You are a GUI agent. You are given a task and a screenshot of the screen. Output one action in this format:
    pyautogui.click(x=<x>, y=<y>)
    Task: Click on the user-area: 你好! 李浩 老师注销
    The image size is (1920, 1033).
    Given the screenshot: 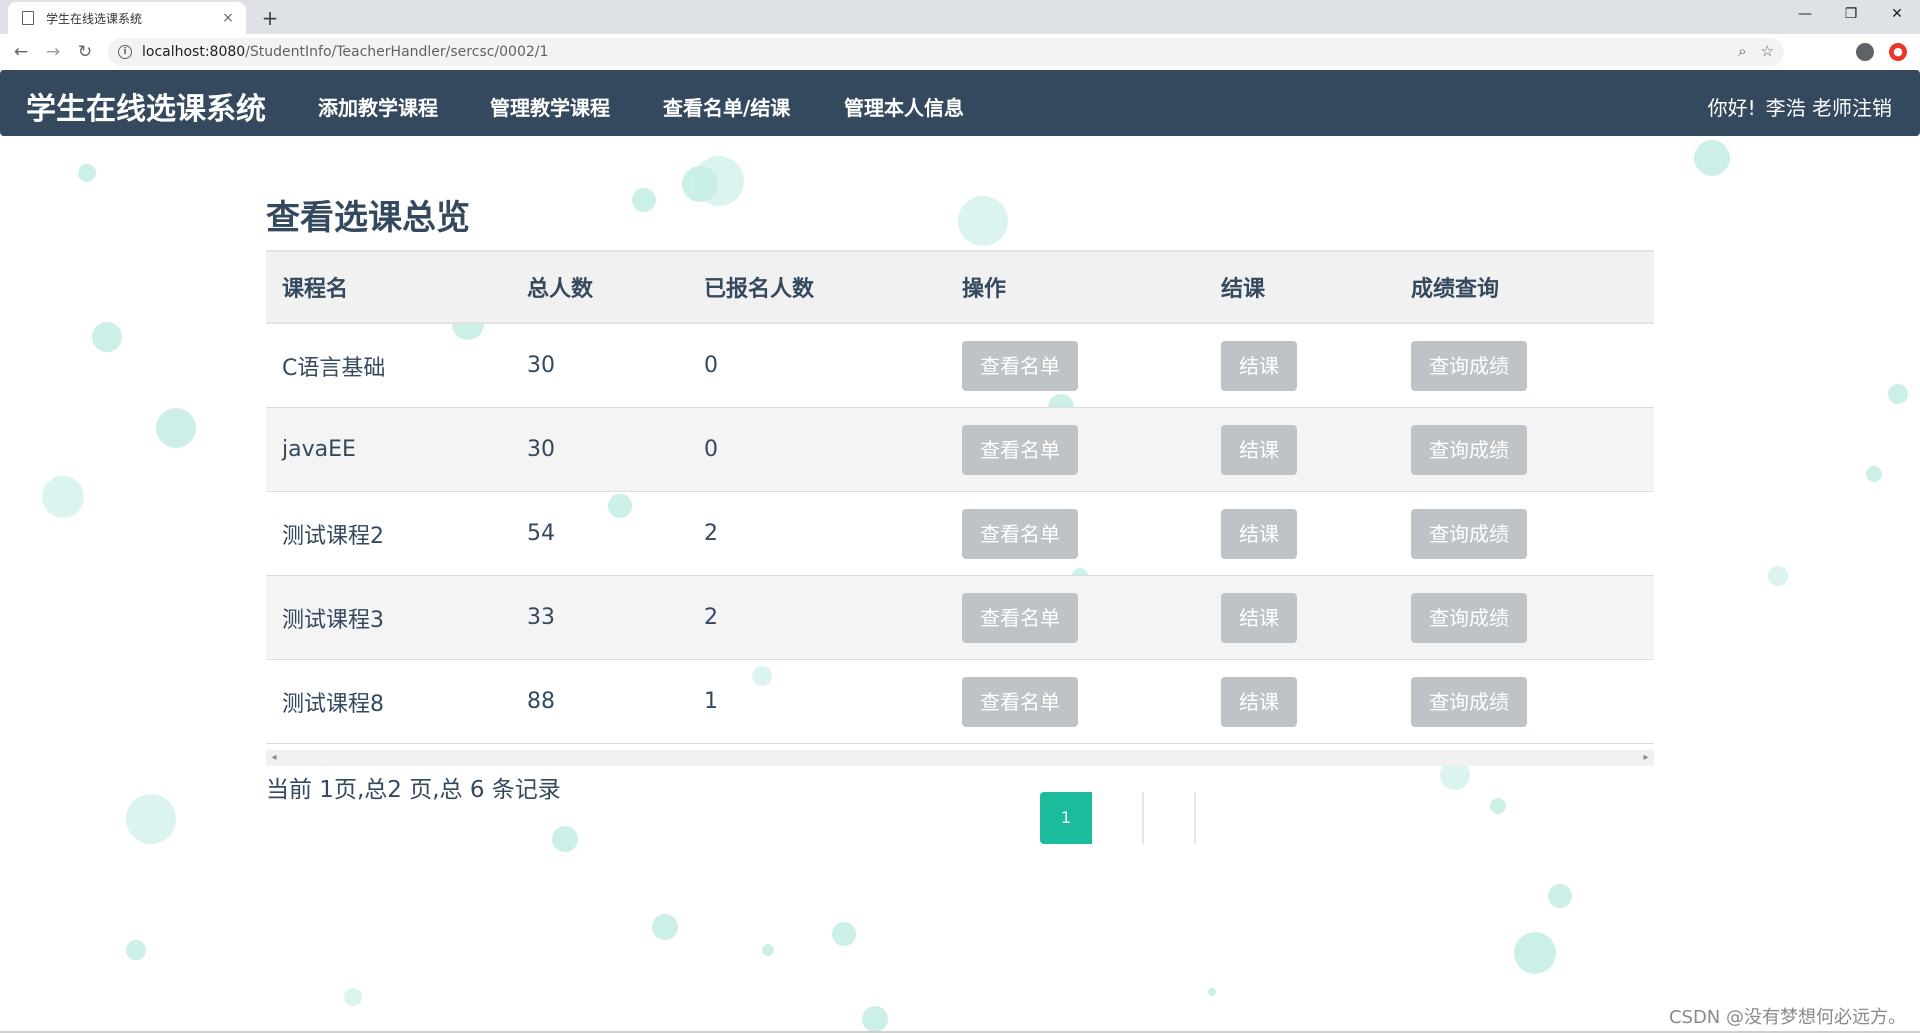 What is the action you would take?
    pyautogui.click(x=1795, y=106)
    